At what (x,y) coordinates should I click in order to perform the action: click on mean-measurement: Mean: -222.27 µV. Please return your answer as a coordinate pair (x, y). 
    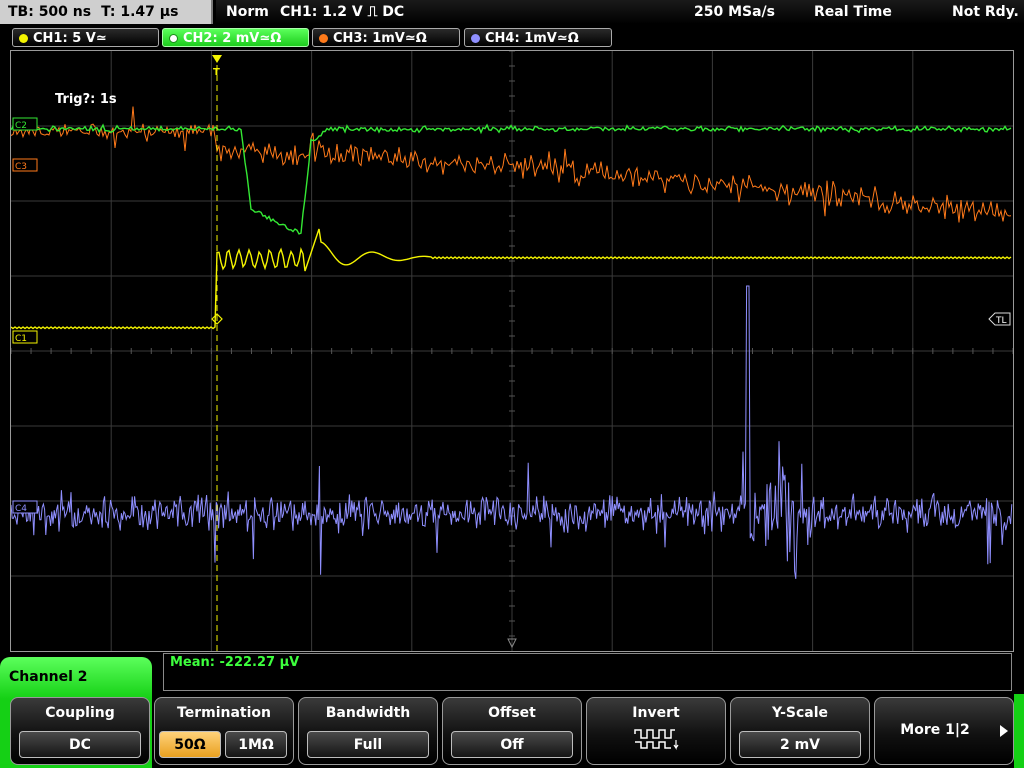
    Looking at the image, I should click on (235, 662).